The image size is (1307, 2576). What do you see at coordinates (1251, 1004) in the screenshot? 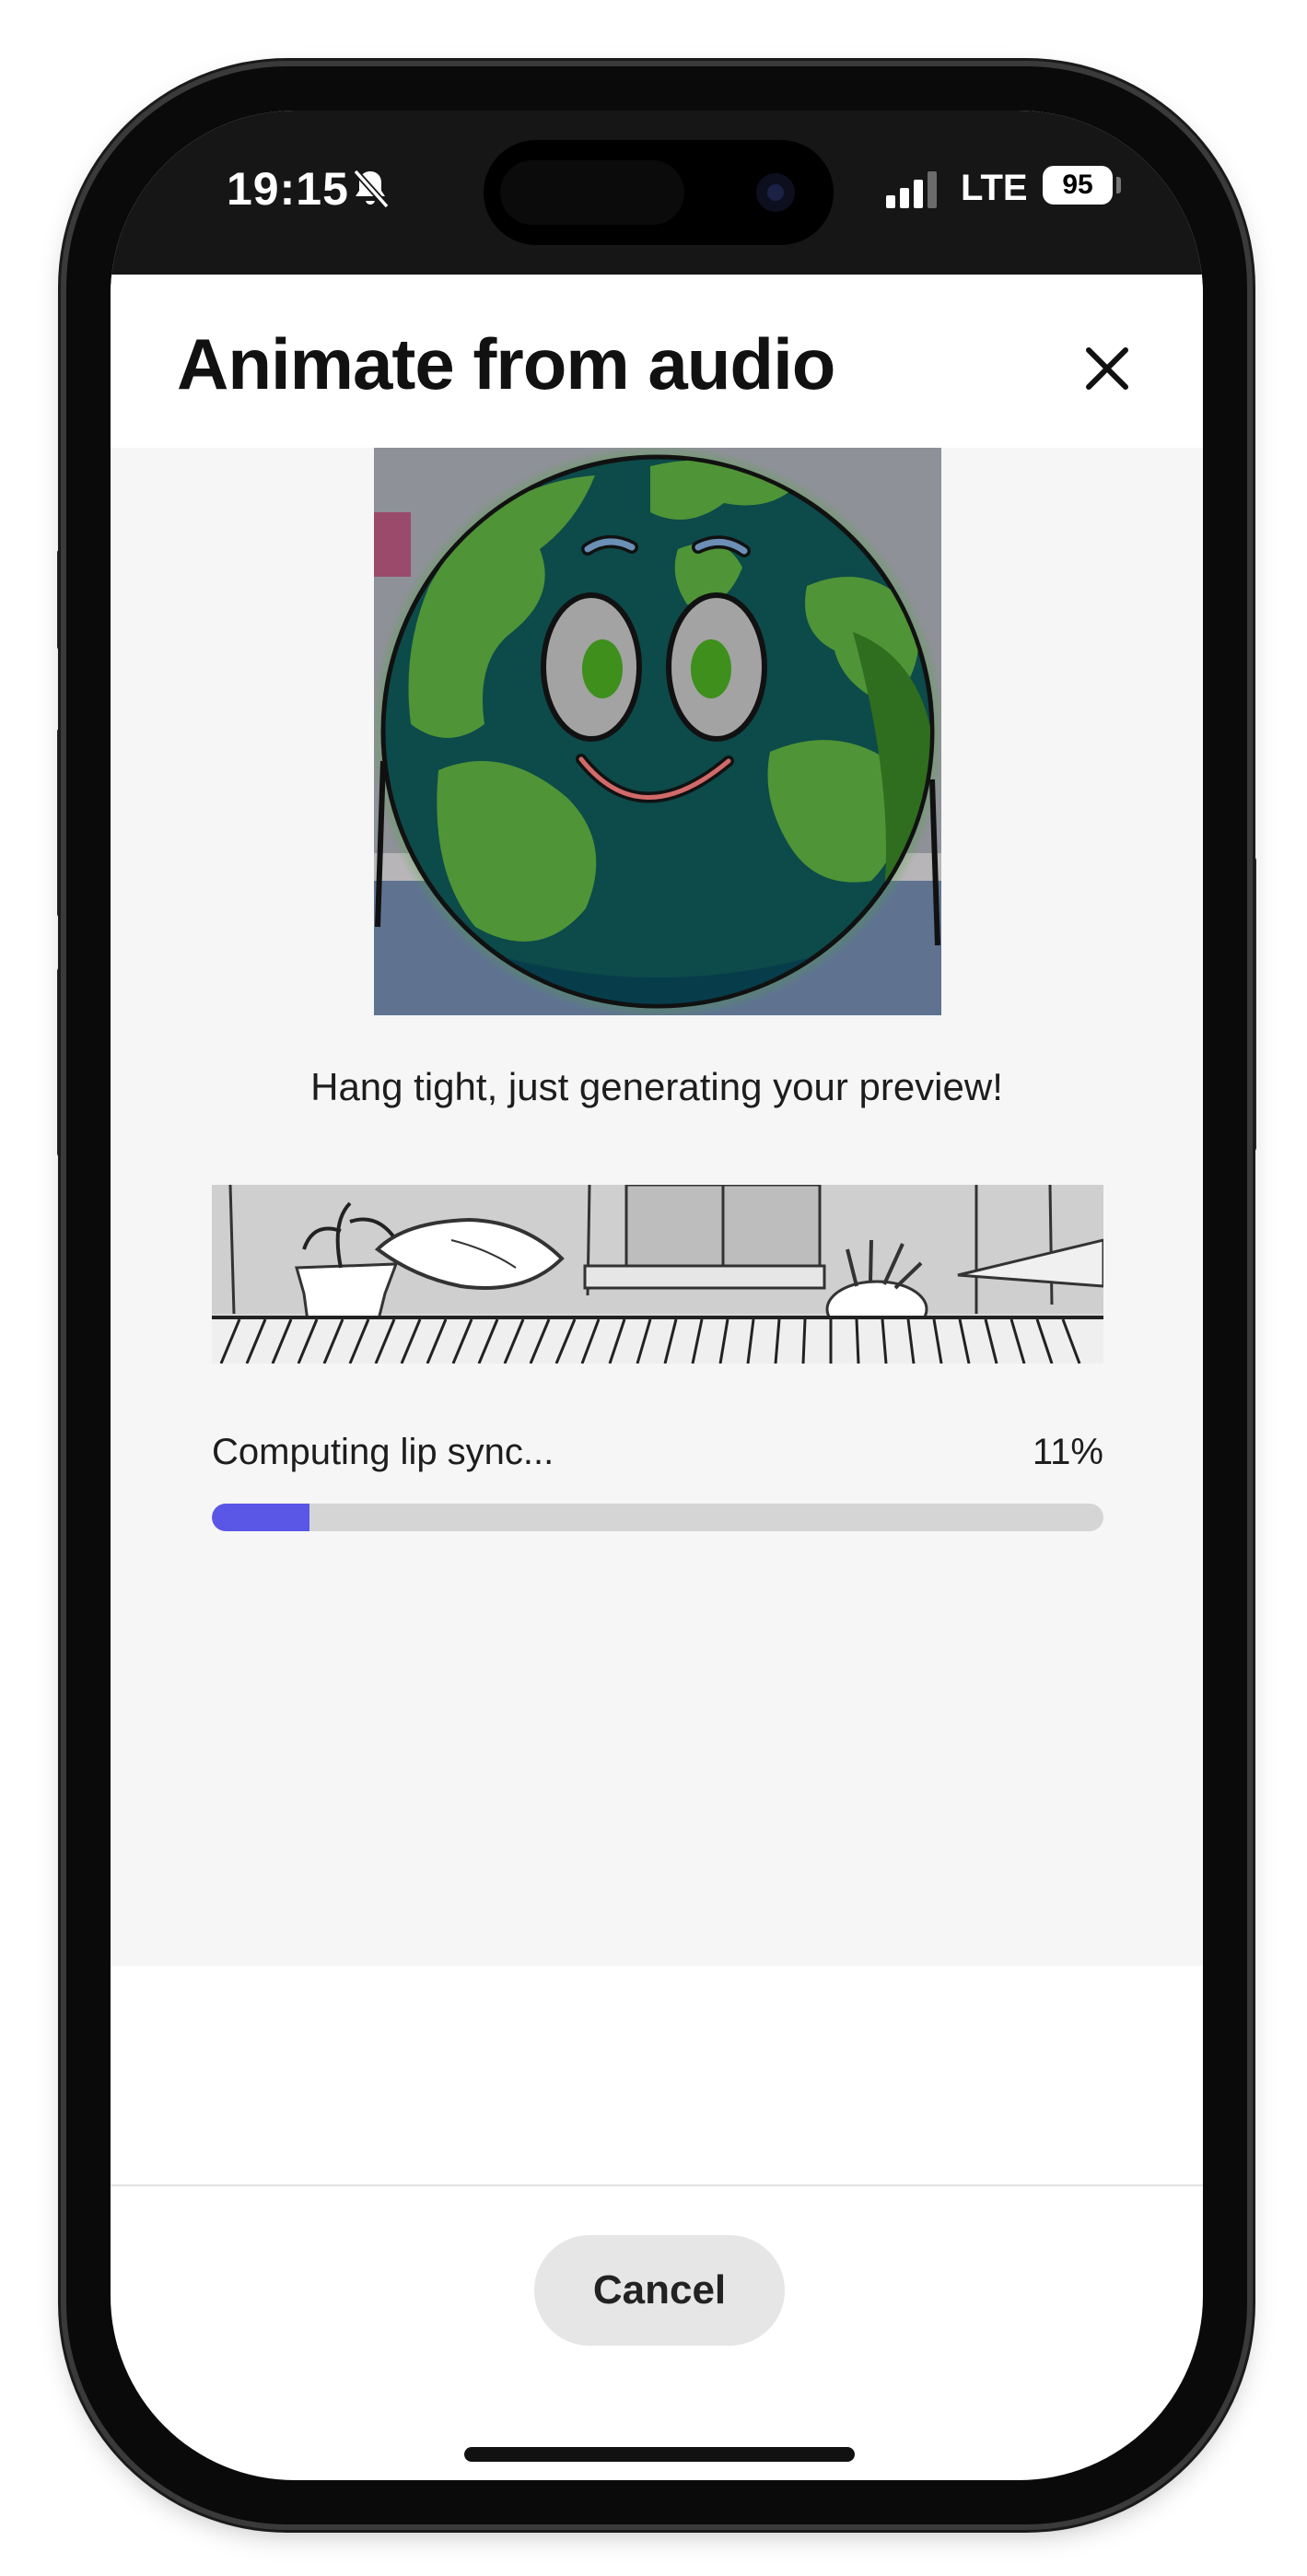
I see `power-button` at bounding box center [1251, 1004].